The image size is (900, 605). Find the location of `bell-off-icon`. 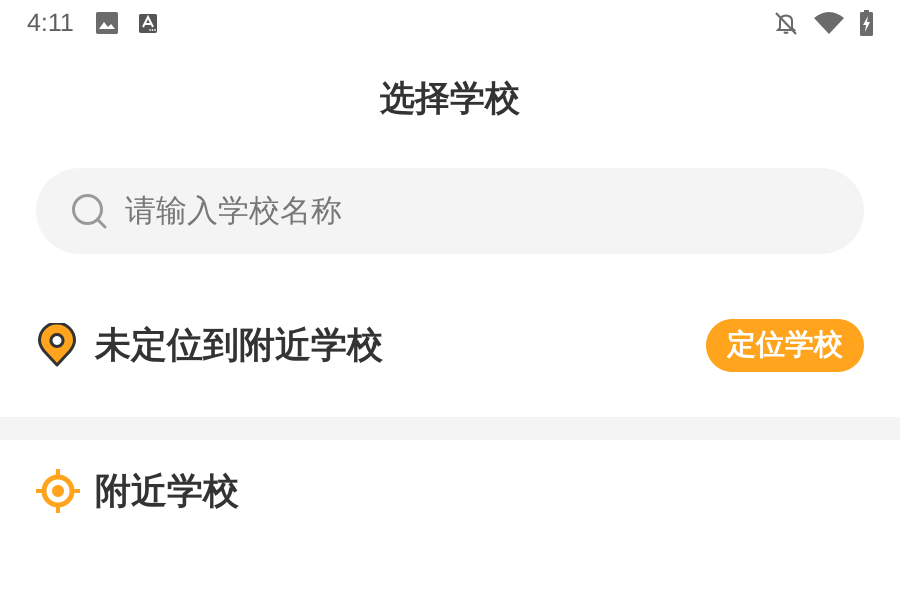

bell-off-icon is located at coordinates (786, 23).